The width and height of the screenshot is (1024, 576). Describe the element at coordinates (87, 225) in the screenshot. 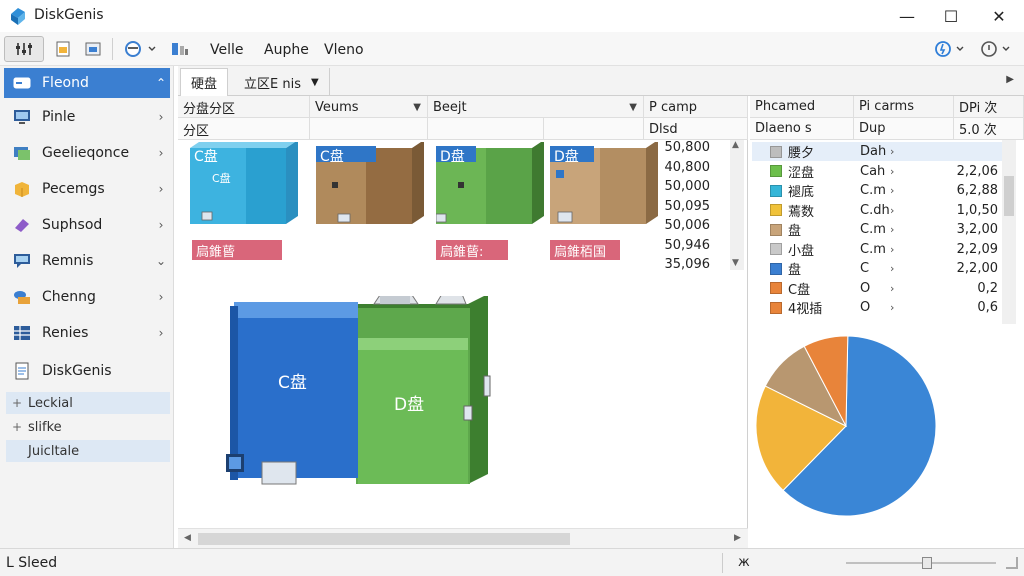

I see `sidebar-item-suphsod: Suphsod ›` at that location.